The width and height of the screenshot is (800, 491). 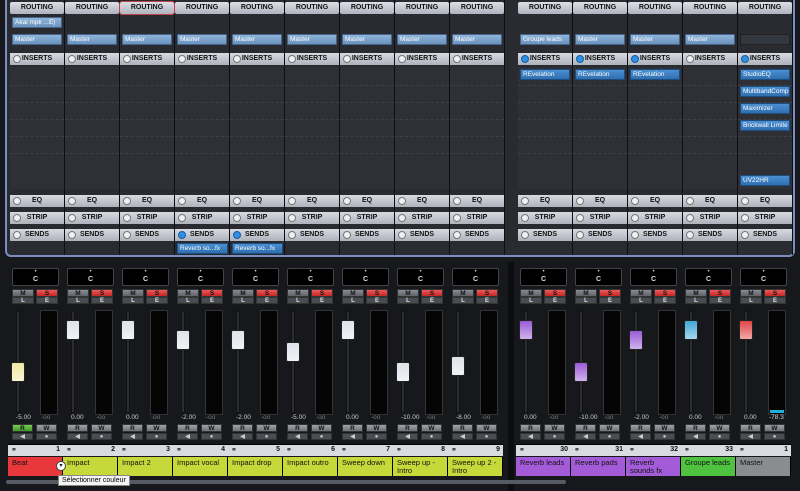 What do you see at coordinates (37, 22) in the screenshot?
I see `routing-input-slot: Akai mpk ...E)` at bounding box center [37, 22].